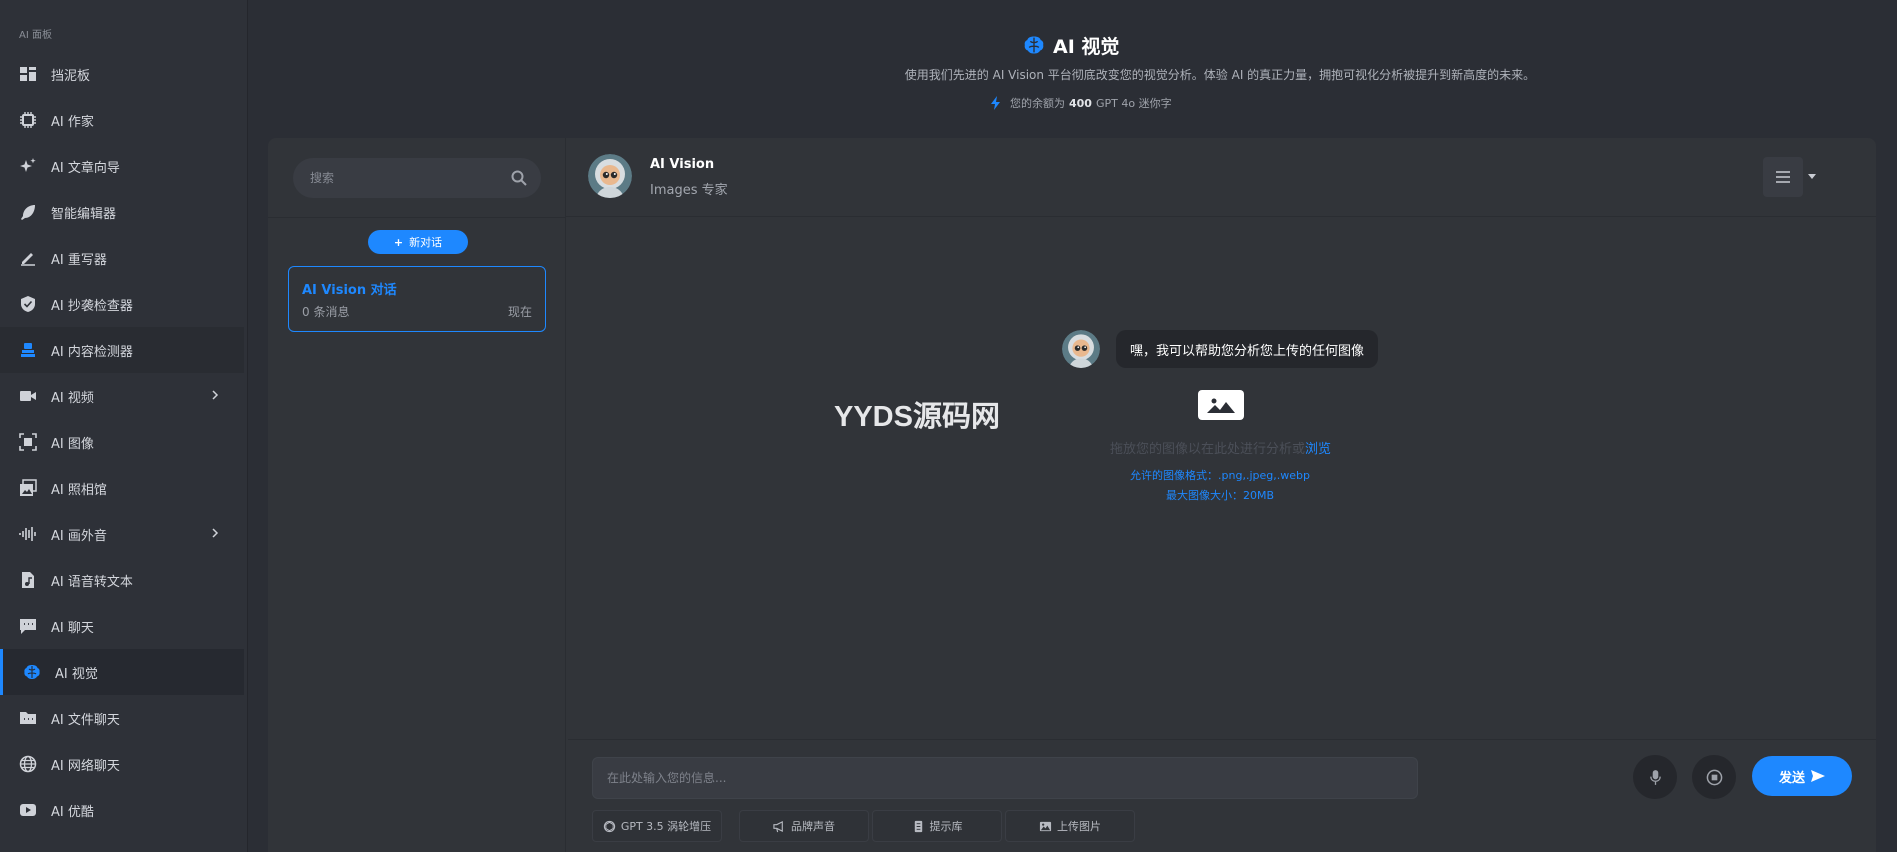 The image size is (1897, 852). Describe the element at coordinates (995, 103) in the screenshot. I see `lightning-icon` at that location.